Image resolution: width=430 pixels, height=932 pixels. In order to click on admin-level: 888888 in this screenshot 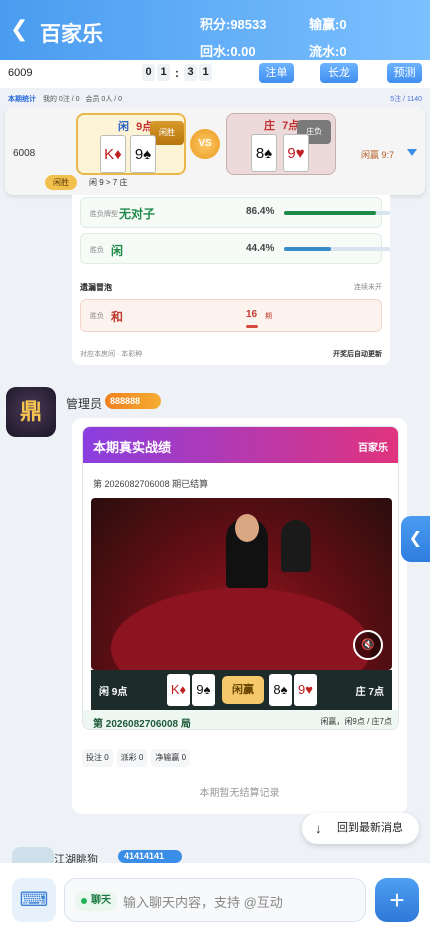, I will do `click(125, 401)`.